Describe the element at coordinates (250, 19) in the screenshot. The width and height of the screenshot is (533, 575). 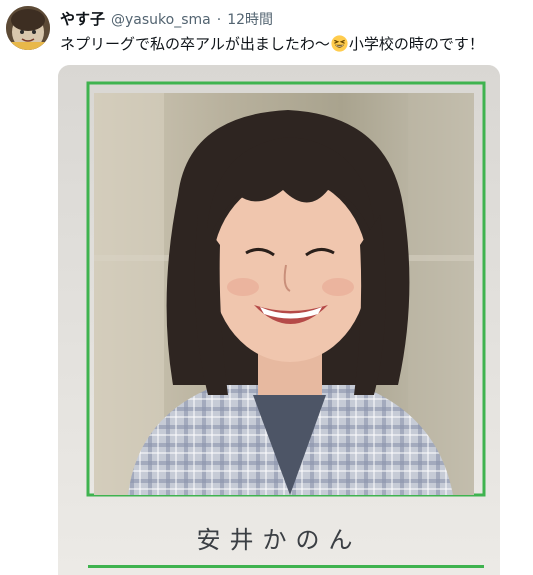
I see `timestamp: 12時間` at that location.